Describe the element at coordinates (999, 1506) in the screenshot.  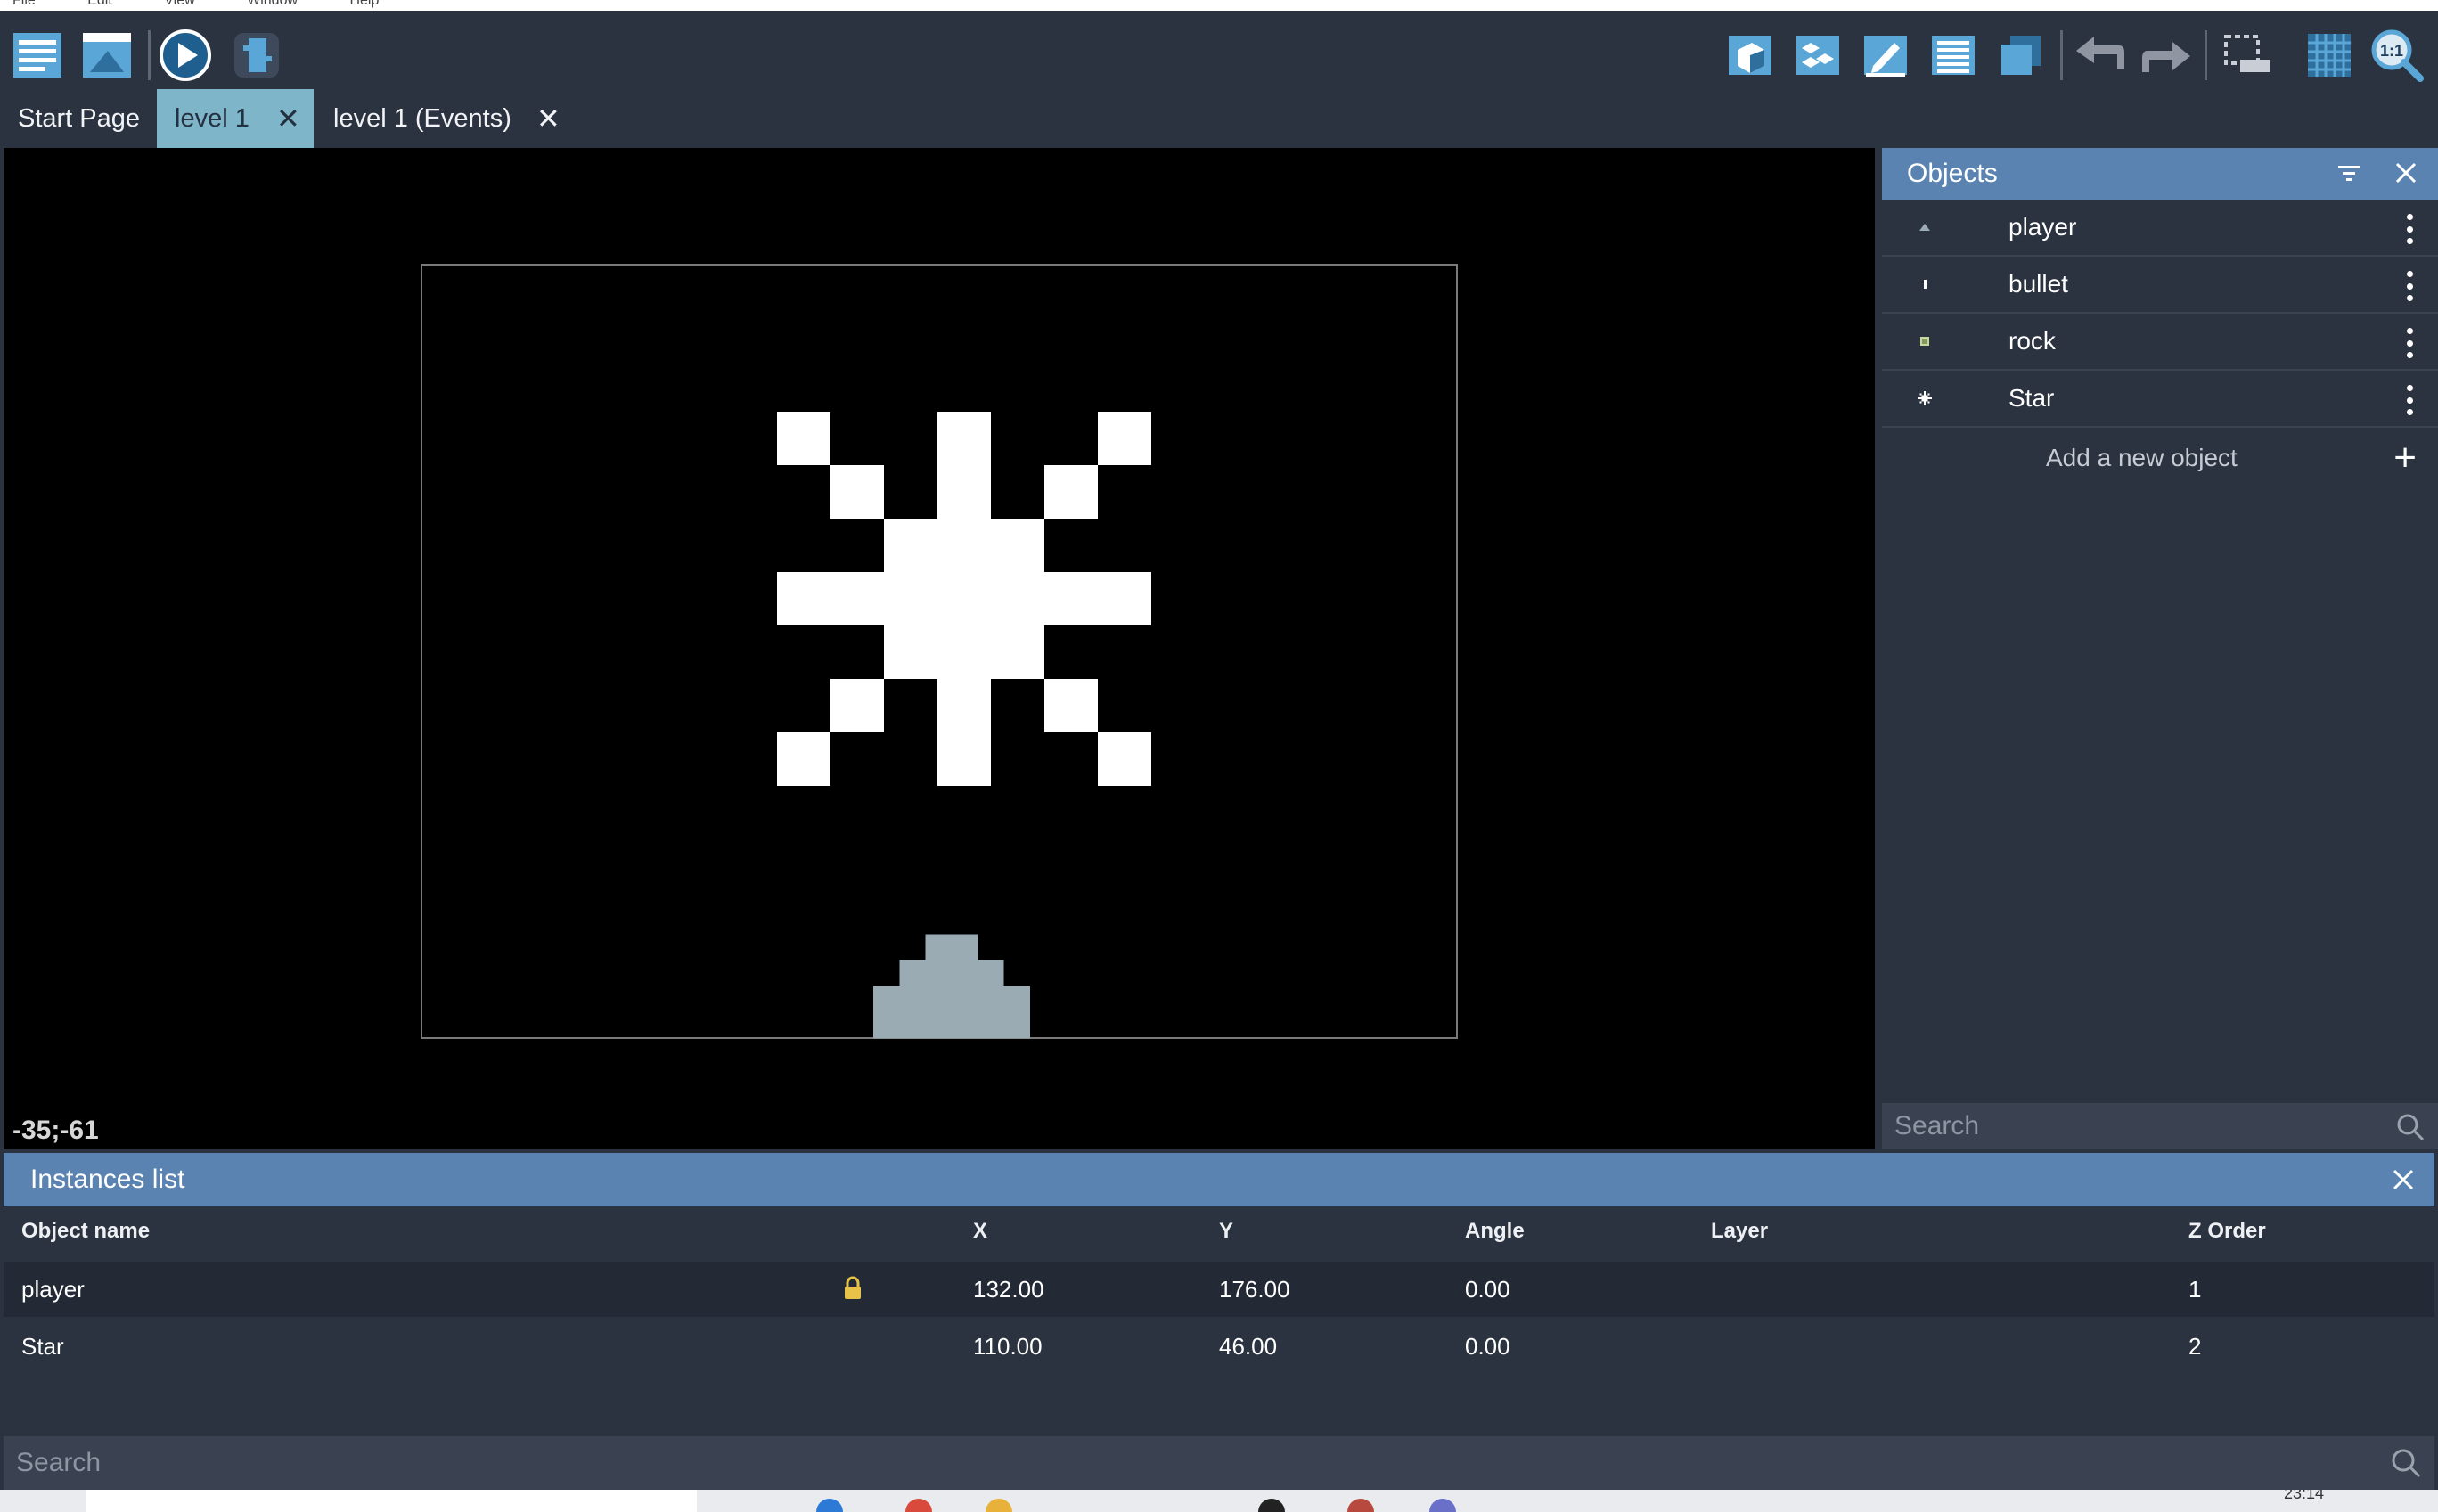
I see `folder-icon` at that location.